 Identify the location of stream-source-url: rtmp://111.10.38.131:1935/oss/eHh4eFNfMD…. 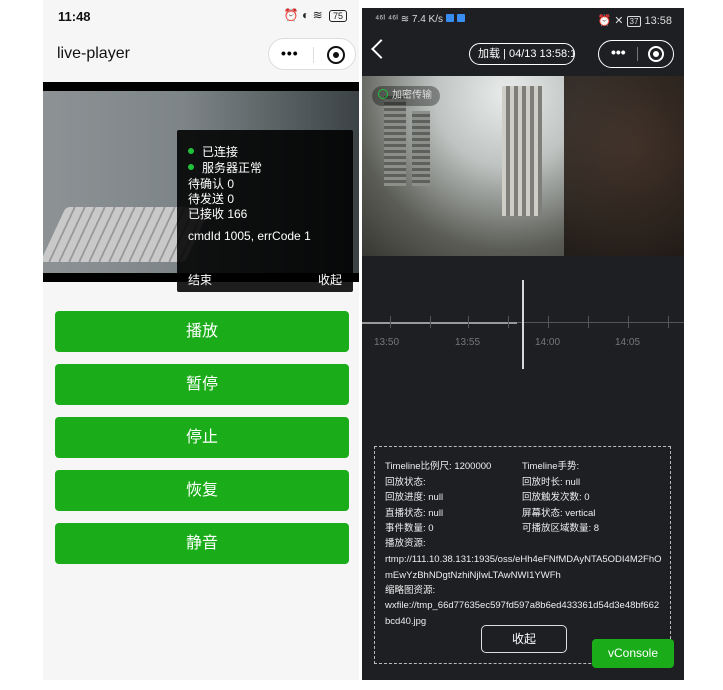
(523, 567).